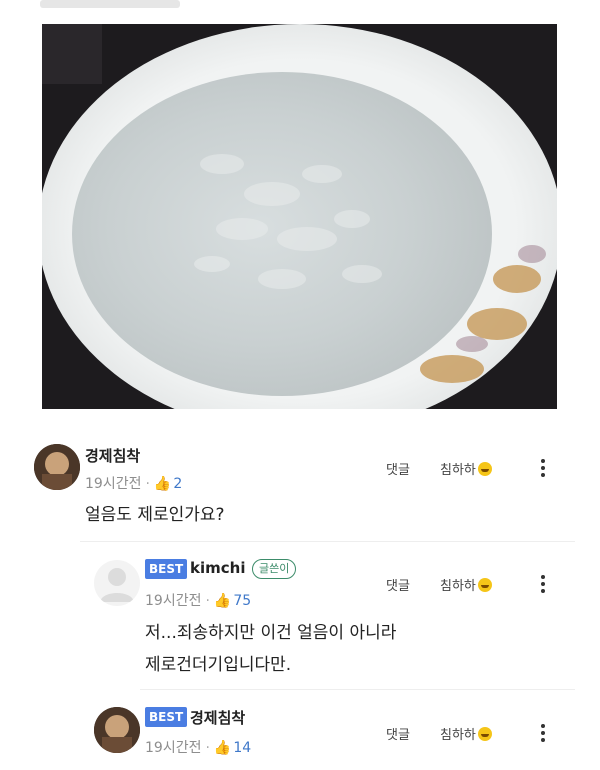  What do you see at coordinates (178, 484) in the screenshot?
I see `like-count: 2` at bounding box center [178, 484].